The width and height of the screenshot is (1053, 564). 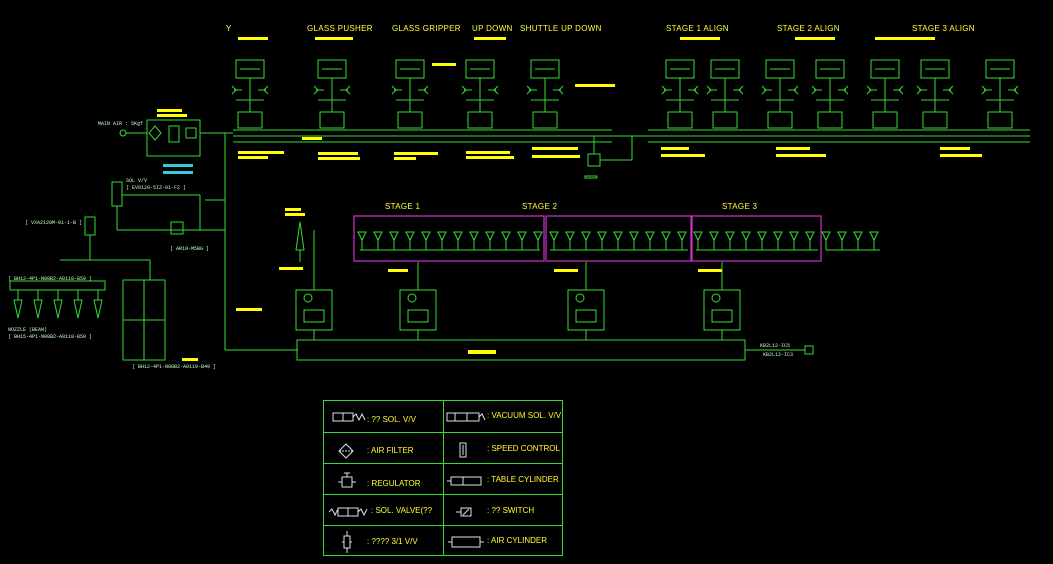 What do you see at coordinates (426, 28) in the screenshot?
I see `title-glass-gripper: GLASS GRIPPER` at bounding box center [426, 28].